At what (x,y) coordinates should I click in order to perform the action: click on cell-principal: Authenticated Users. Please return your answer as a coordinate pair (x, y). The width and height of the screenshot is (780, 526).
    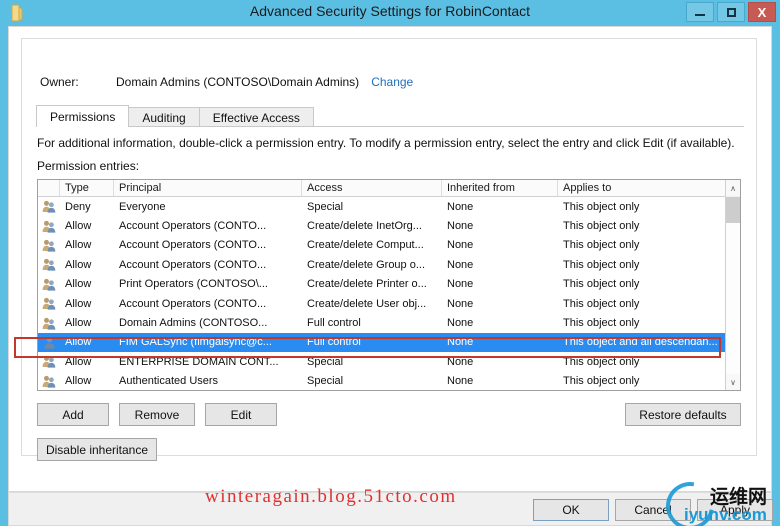
    Looking at the image, I should click on (169, 381).